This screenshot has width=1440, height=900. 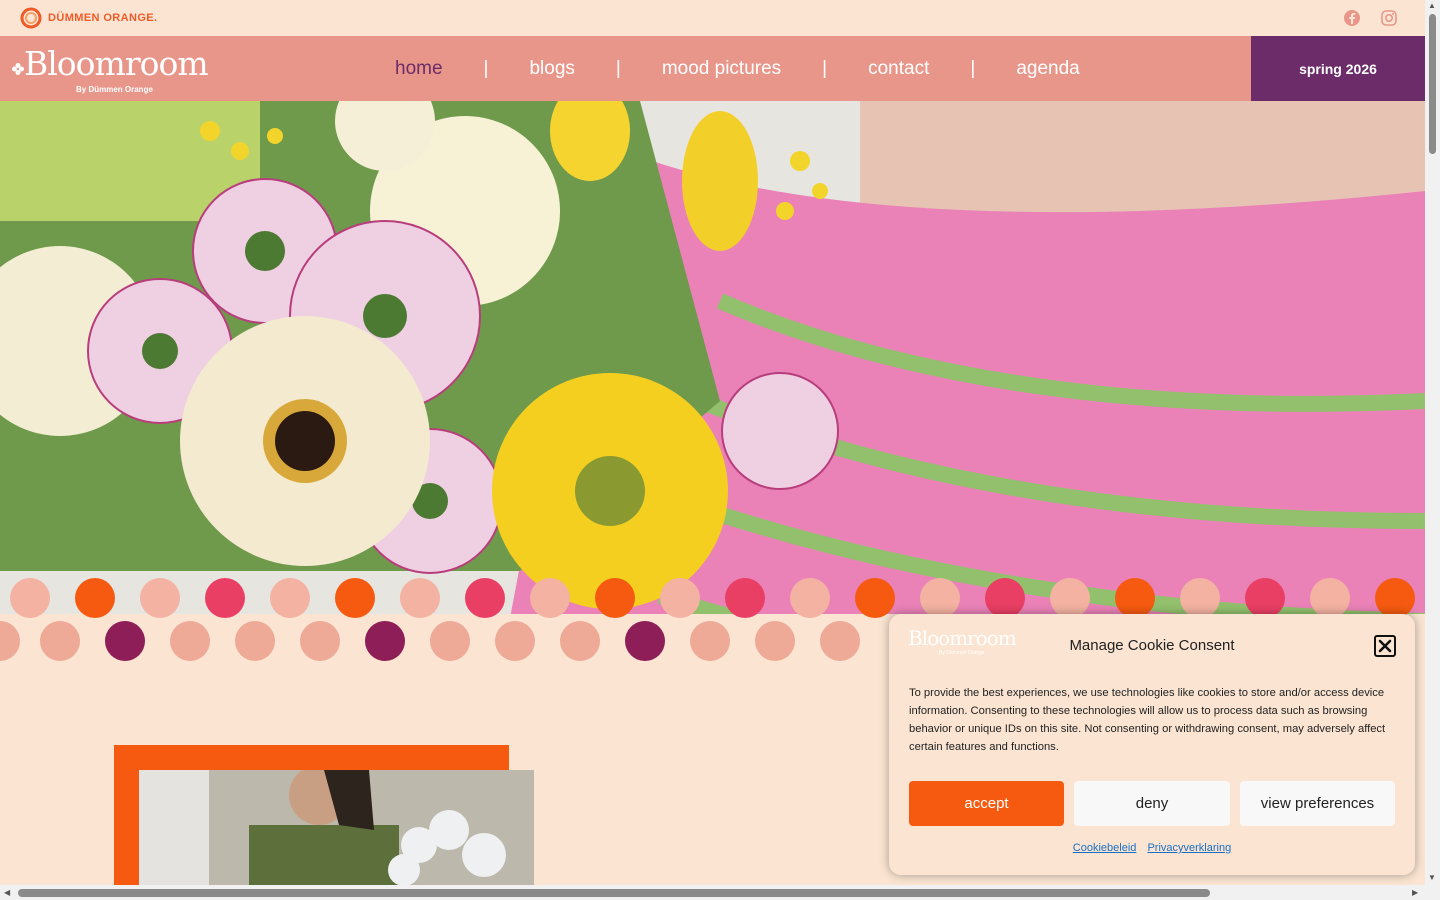 What do you see at coordinates (1152, 803) in the screenshot?
I see `deny-button: deny` at bounding box center [1152, 803].